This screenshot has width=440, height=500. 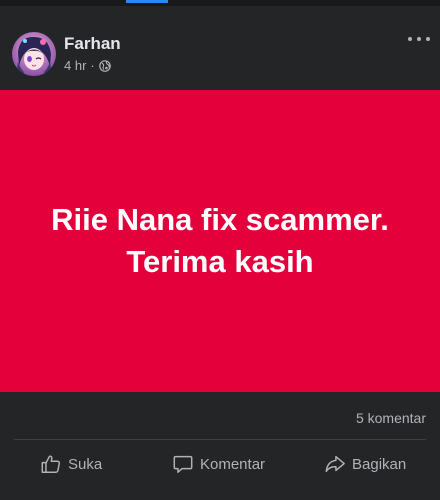 I want to click on action-bar: Suka Komentar Bagikan, so click(x=220, y=470).